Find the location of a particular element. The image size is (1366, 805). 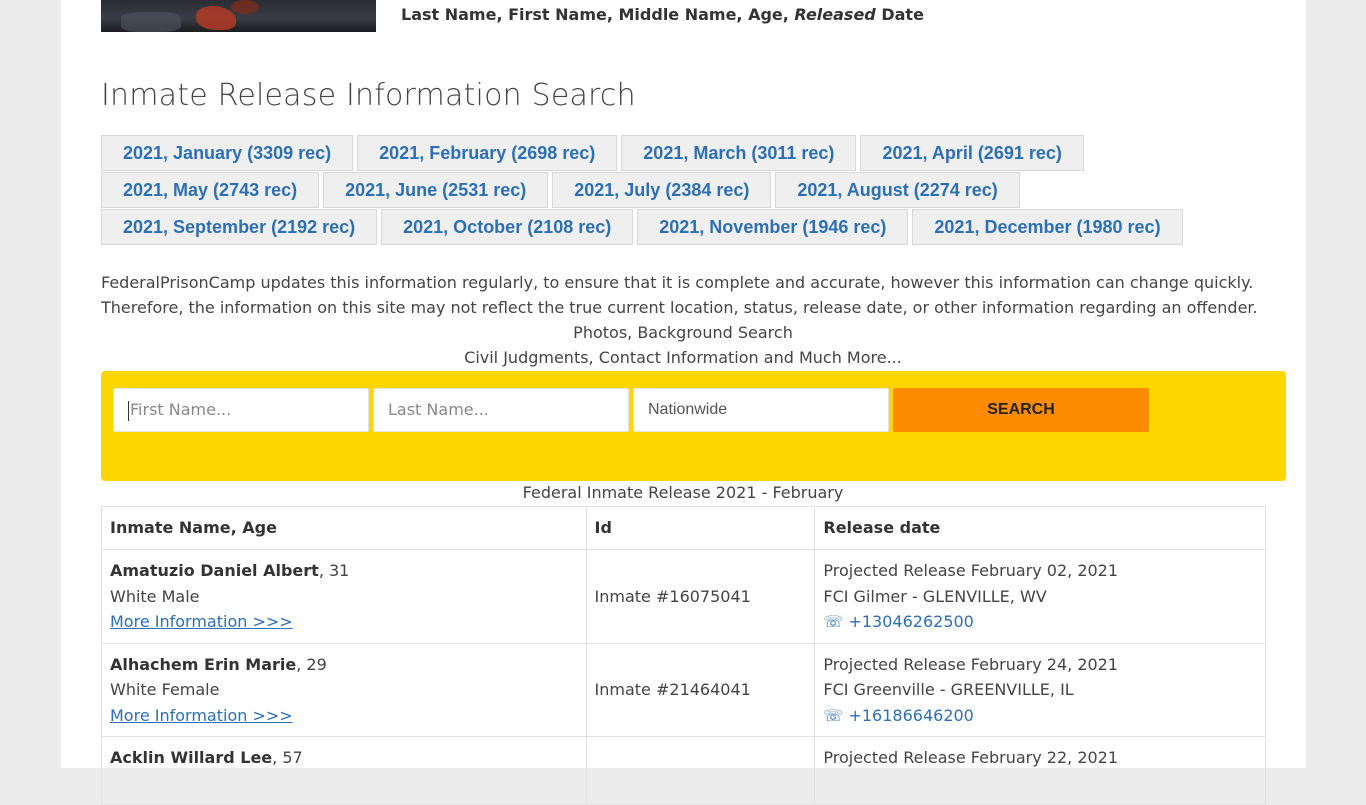

inmate-age: , 29 is located at coordinates (311, 664).